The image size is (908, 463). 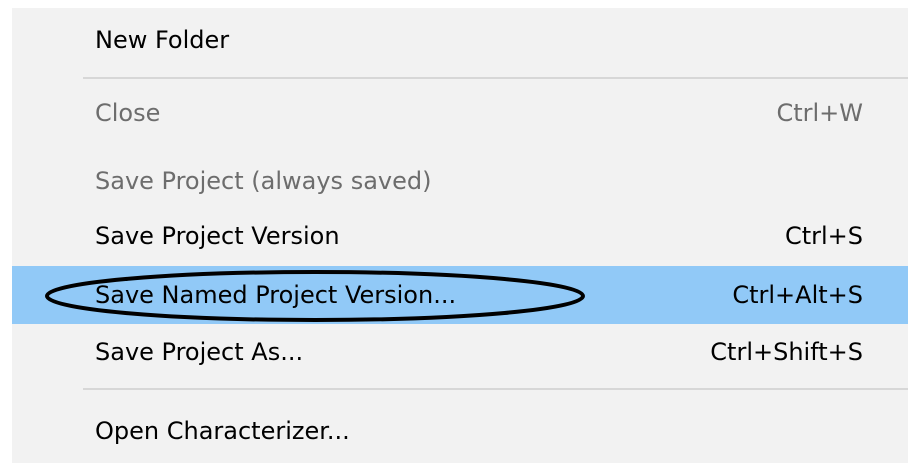 What do you see at coordinates (162, 40) in the screenshot?
I see `menu-item-label: New Folder` at bounding box center [162, 40].